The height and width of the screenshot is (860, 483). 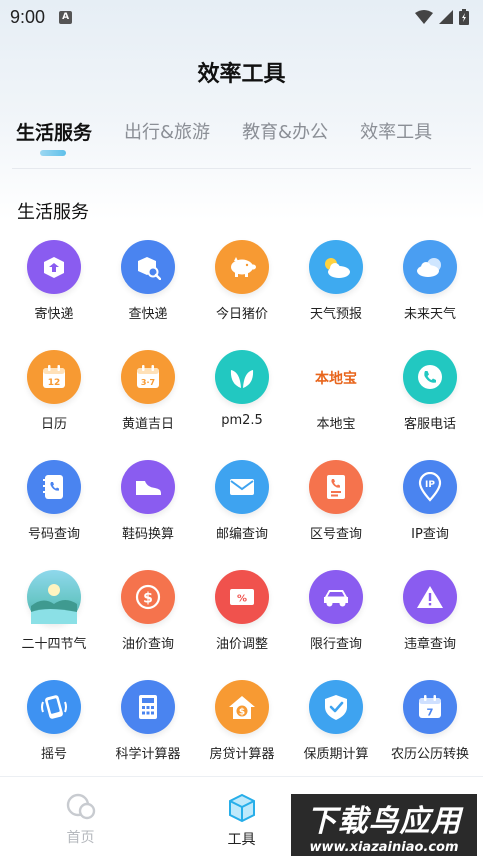 What do you see at coordinates (148, 625) in the screenshot?
I see `tool-oil-price: $ 油价查询` at bounding box center [148, 625].